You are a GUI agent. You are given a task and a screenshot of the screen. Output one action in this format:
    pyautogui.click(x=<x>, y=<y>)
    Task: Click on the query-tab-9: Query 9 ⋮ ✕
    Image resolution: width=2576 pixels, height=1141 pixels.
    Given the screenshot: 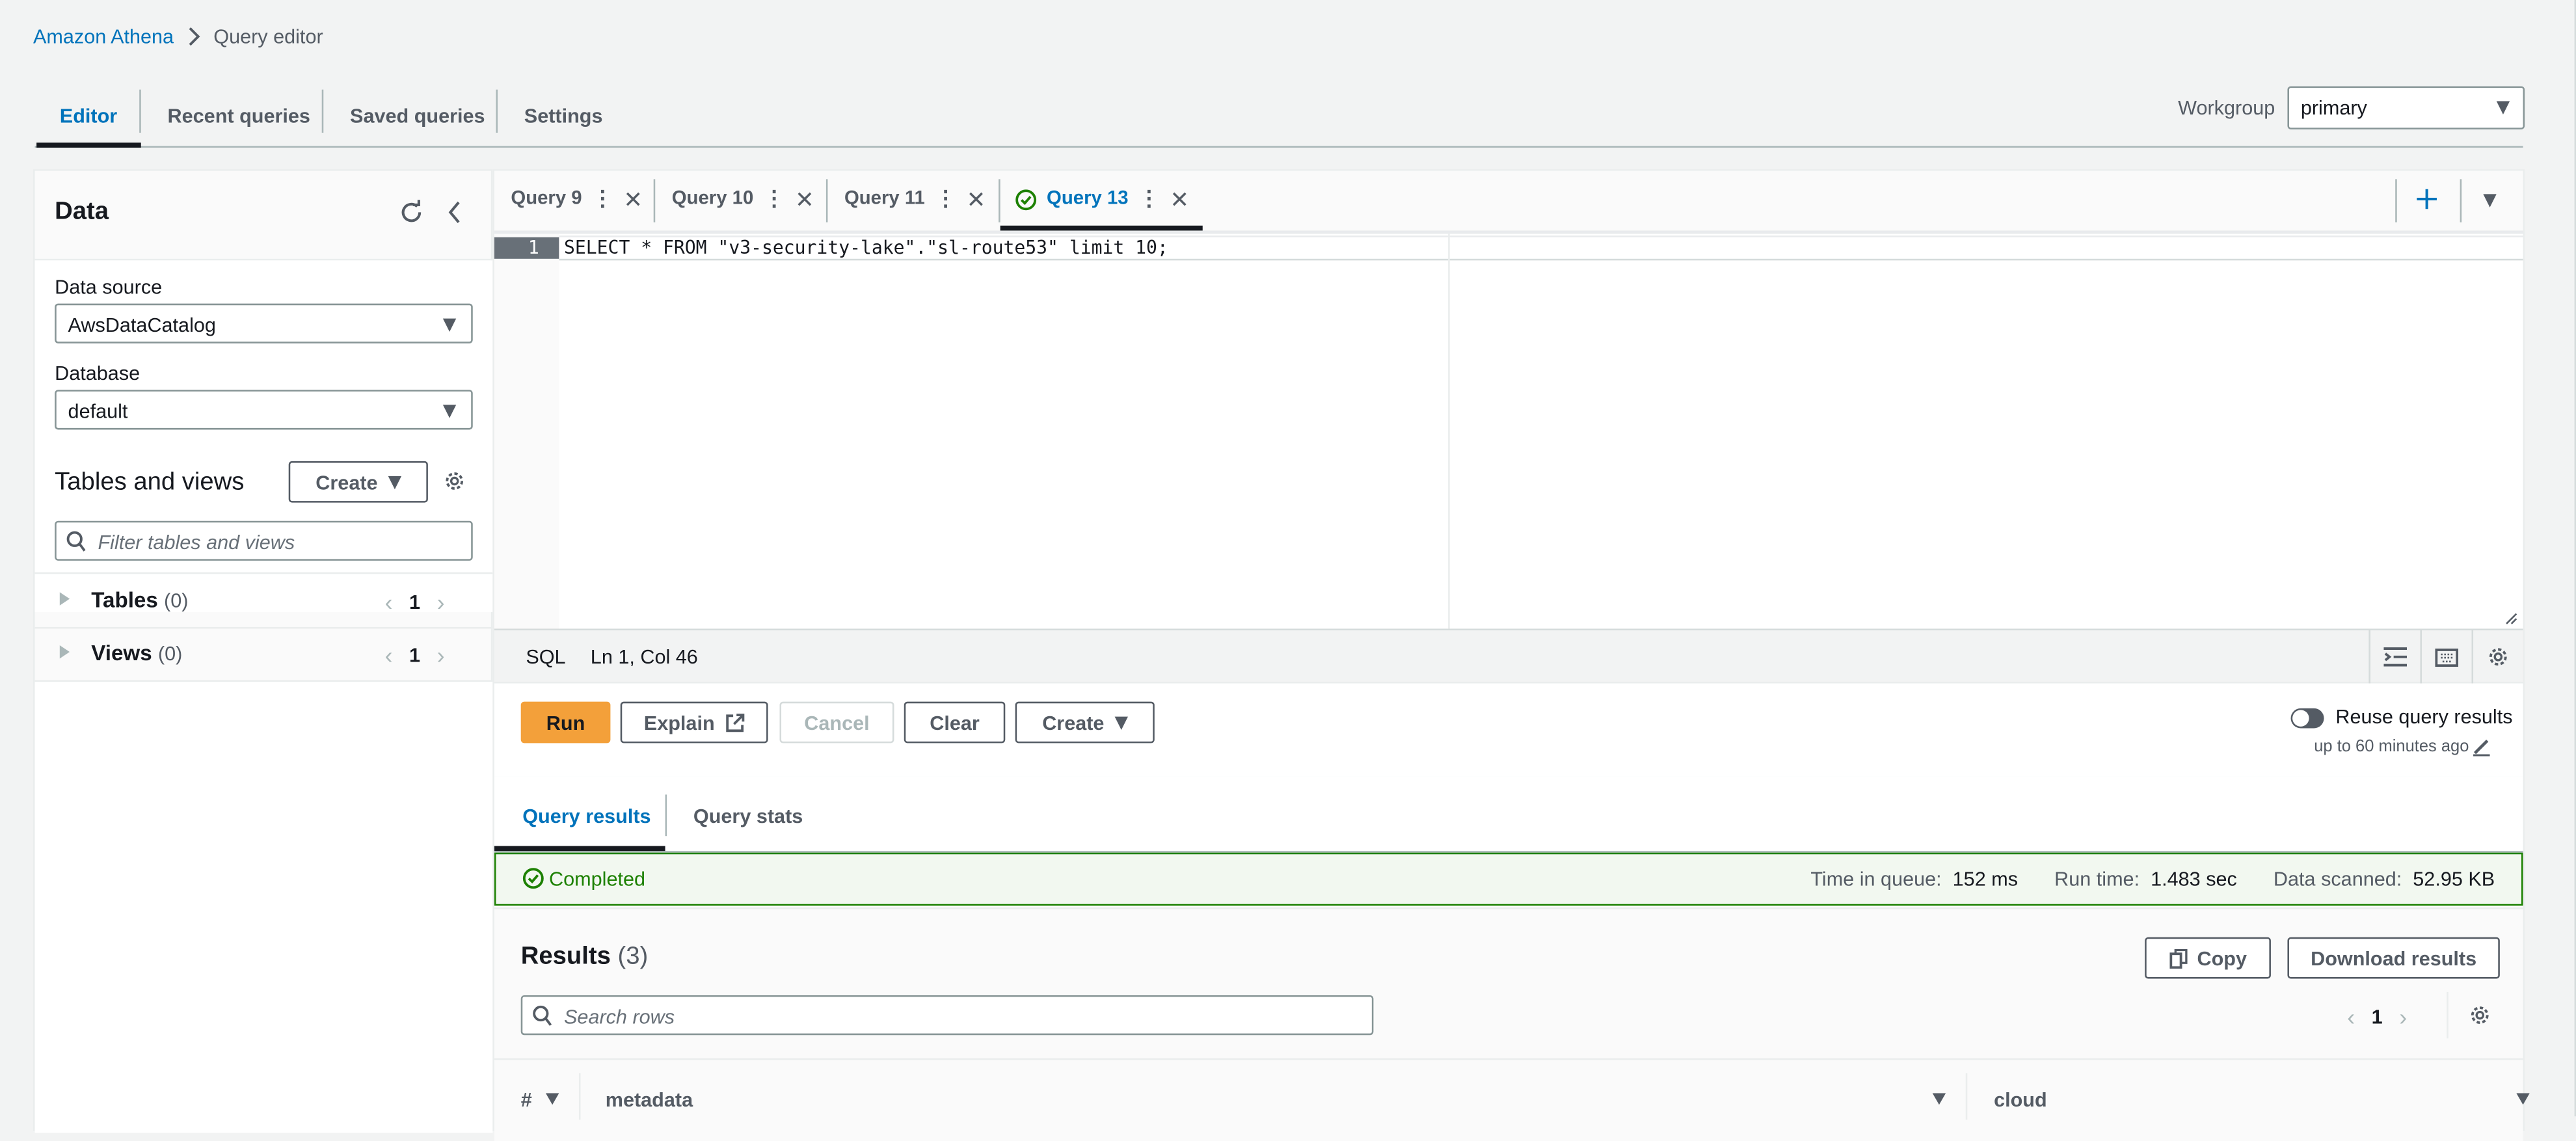 What is the action you would take?
    pyautogui.click(x=577, y=199)
    